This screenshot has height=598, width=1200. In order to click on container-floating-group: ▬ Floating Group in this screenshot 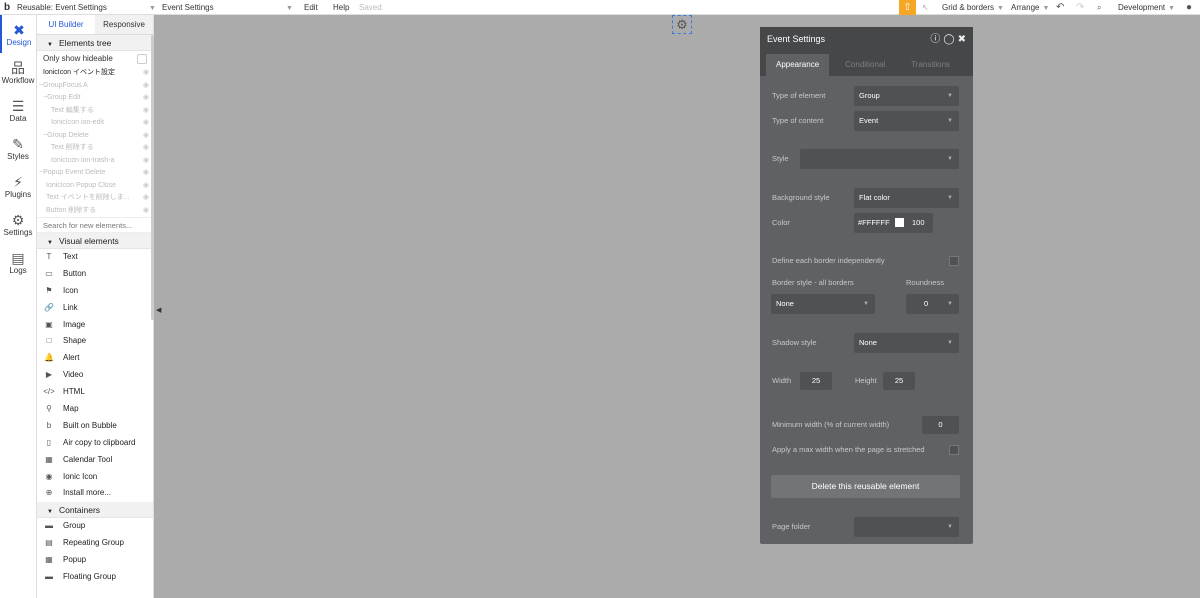, I will do `click(95, 577)`.